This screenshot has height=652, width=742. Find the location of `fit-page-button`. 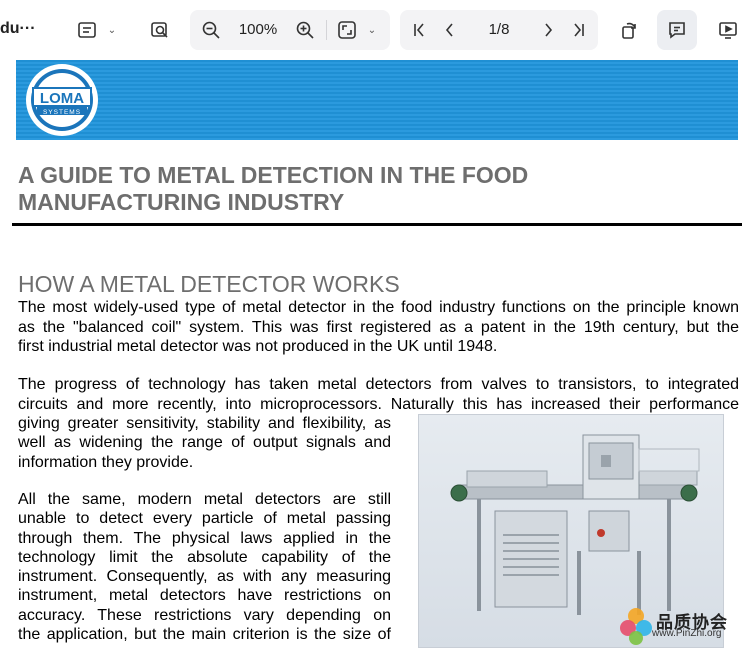

fit-page-button is located at coordinates (347, 30).